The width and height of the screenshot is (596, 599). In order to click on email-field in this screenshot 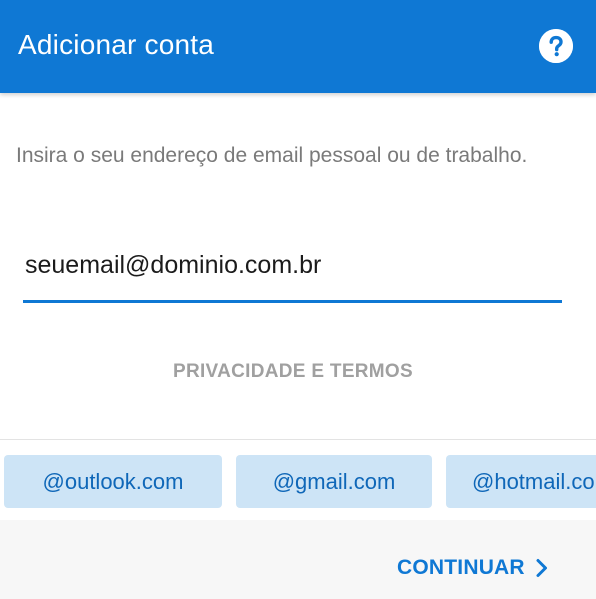, I will do `click(292, 265)`.